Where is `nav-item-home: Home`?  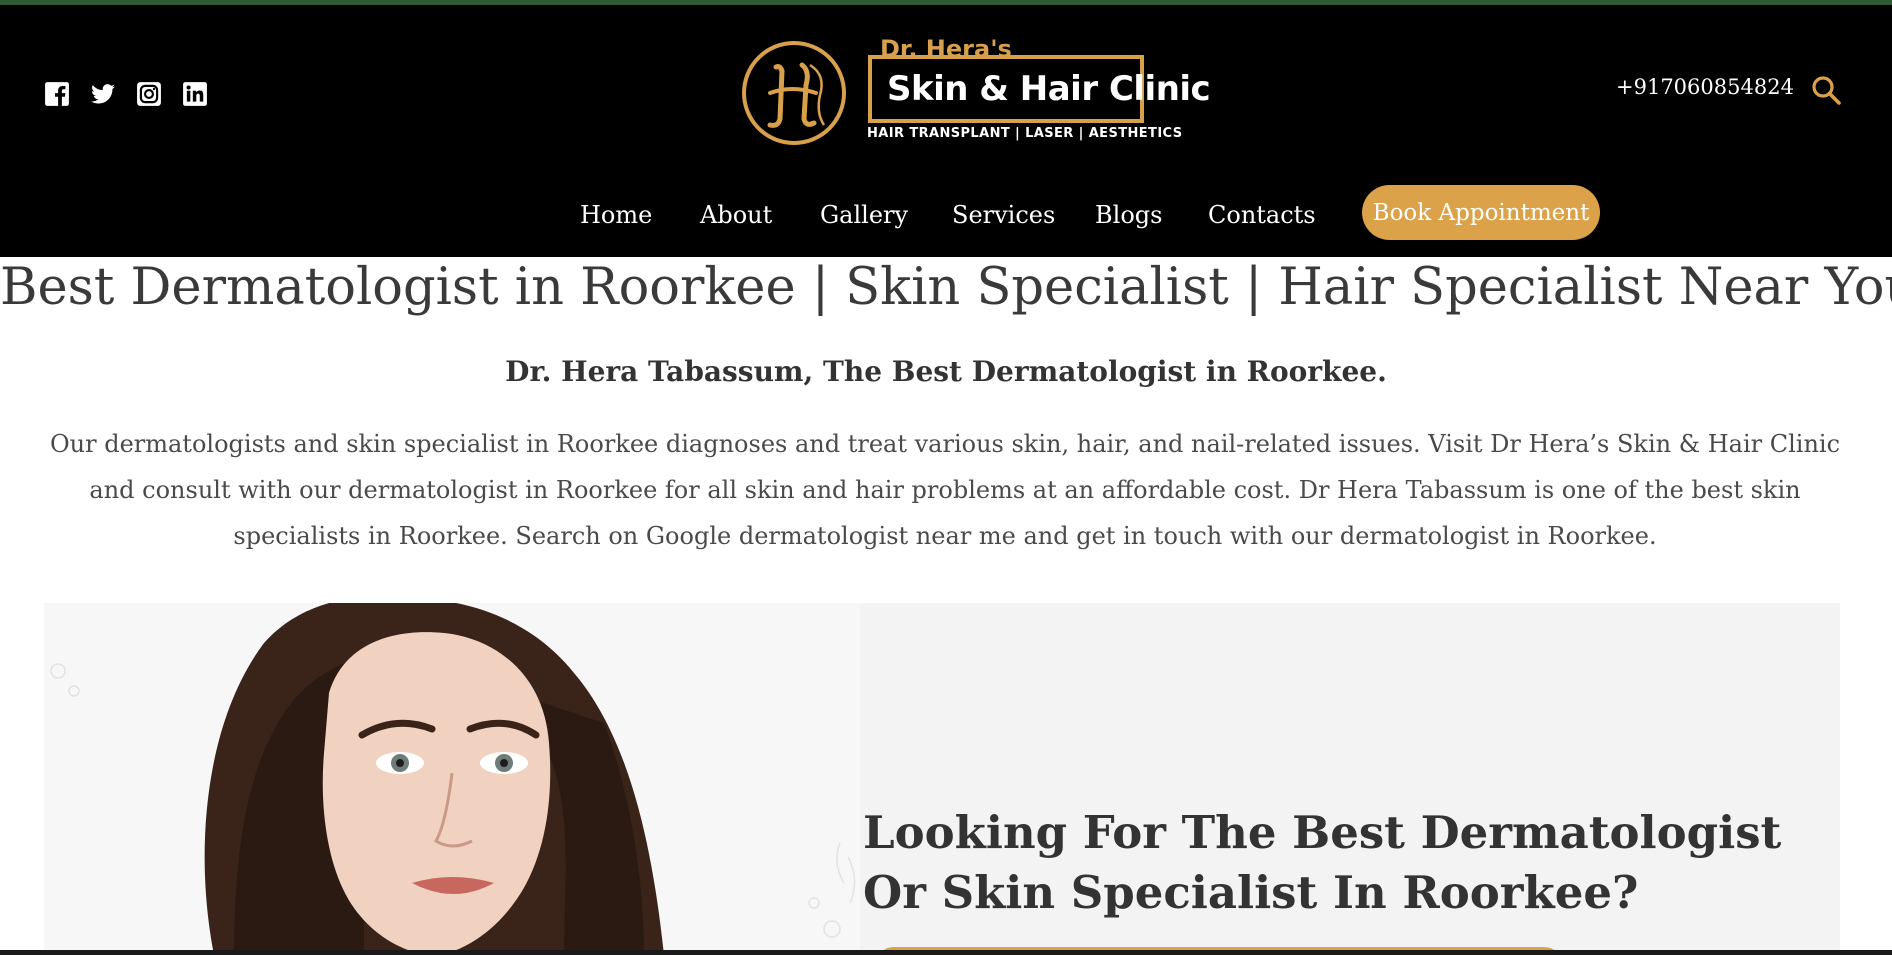 nav-item-home: Home is located at coordinates (616, 215).